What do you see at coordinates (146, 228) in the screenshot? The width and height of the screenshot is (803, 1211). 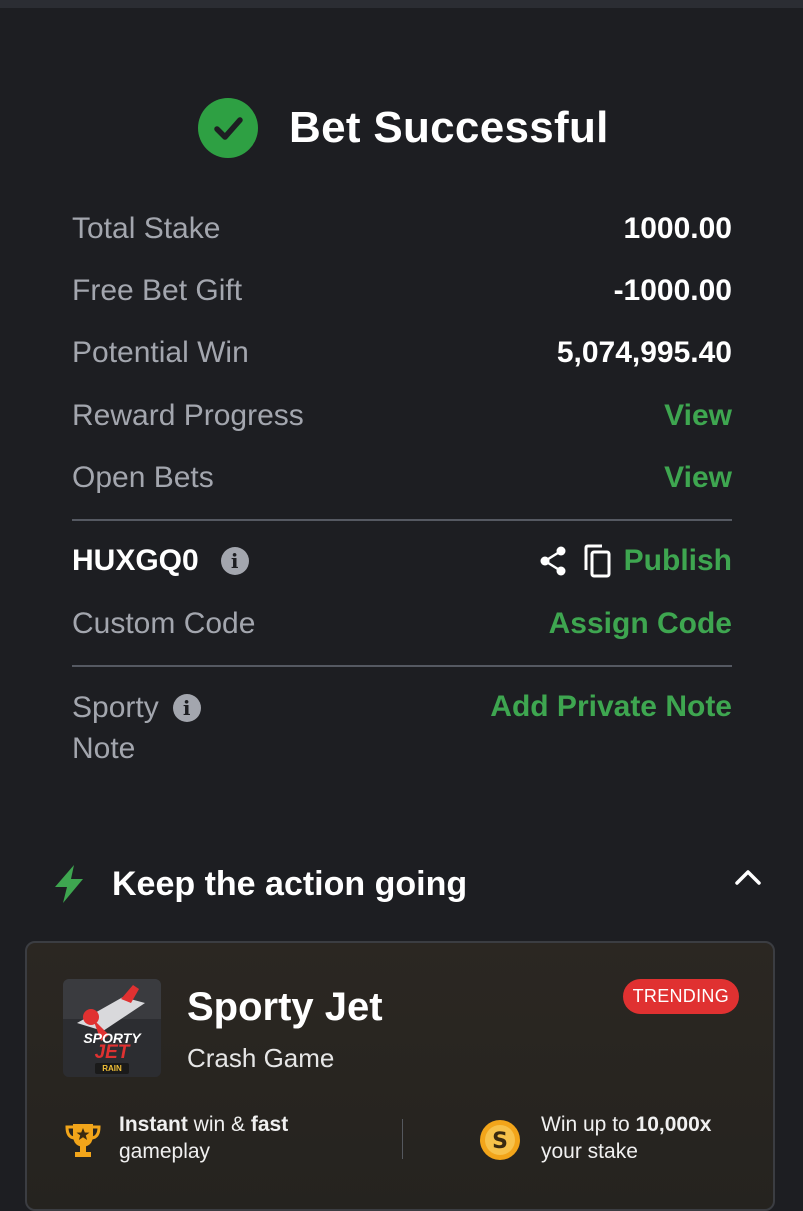 I see `total-stake-label: Total Stake` at bounding box center [146, 228].